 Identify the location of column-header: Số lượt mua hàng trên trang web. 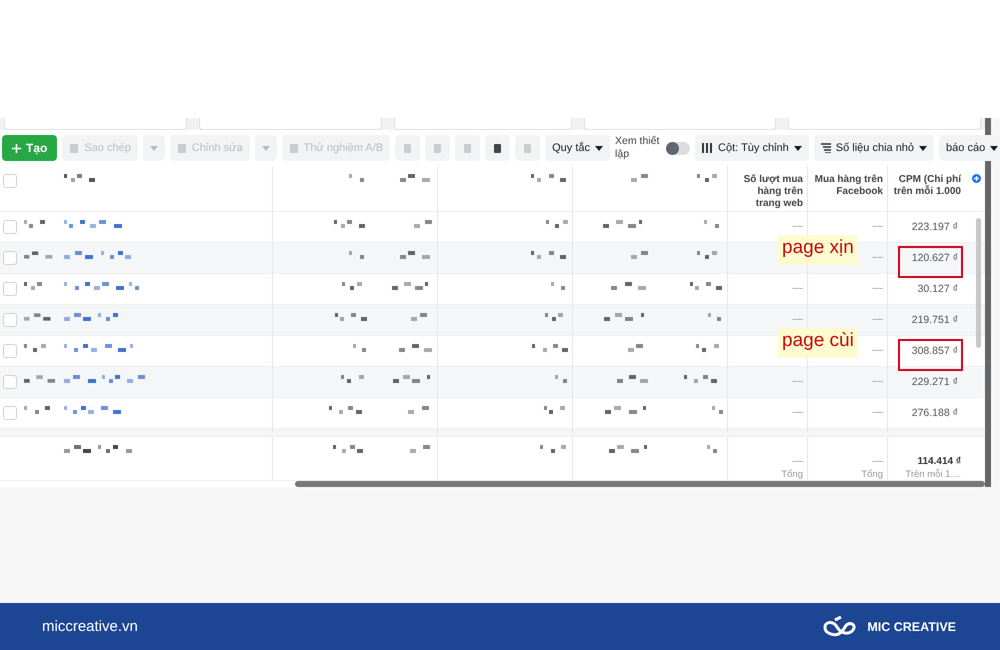
(767, 192).